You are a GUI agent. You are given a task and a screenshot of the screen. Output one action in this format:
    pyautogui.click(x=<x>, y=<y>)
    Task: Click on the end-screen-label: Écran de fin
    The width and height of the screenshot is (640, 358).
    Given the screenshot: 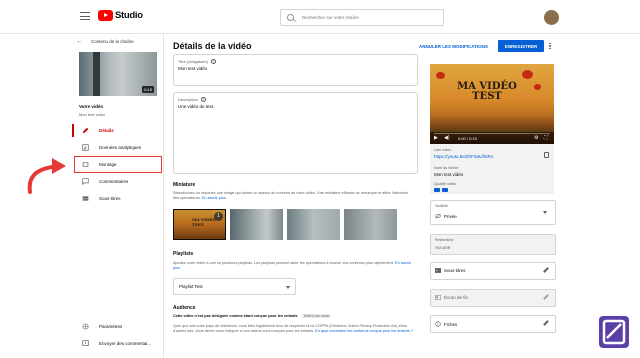 What is the action you would take?
    pyautogui.click(x=456, y=297)
    